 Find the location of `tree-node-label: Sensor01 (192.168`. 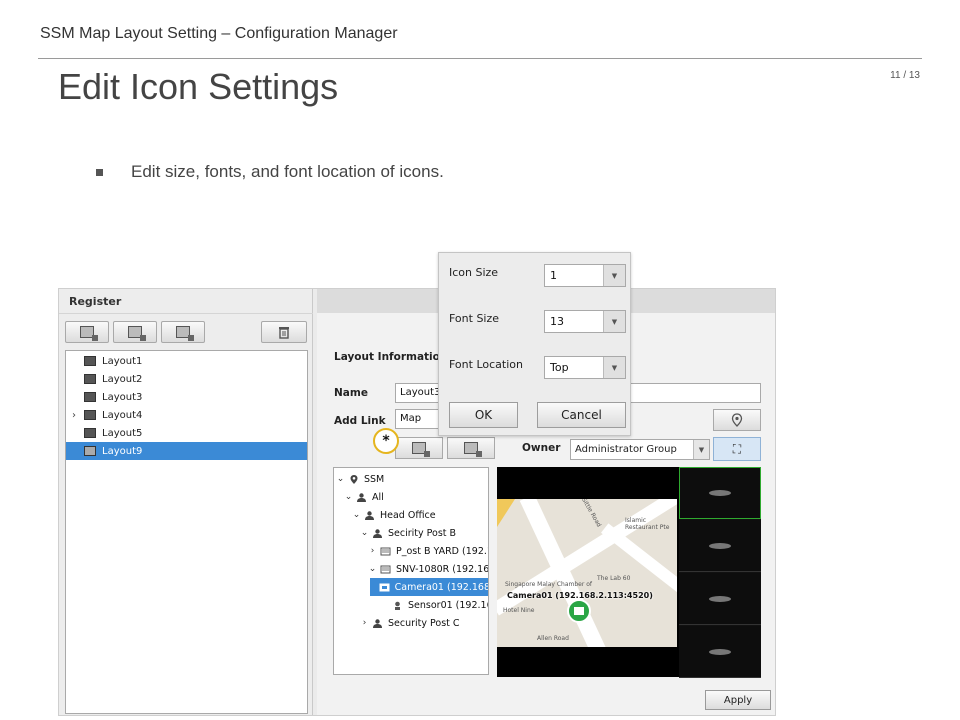

tree-node-label: Sensor01 (192.168 is located at coordinates (448, 605).